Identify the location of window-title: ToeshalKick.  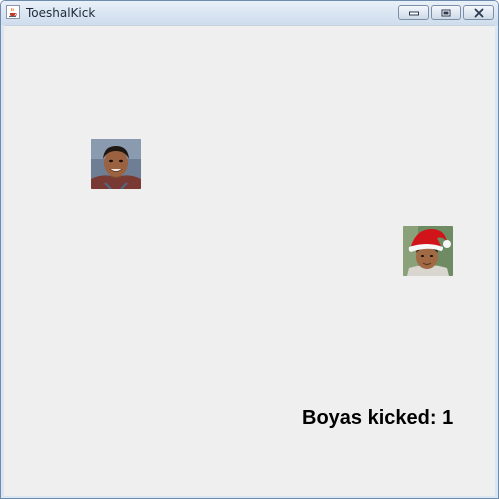
(61, 13).